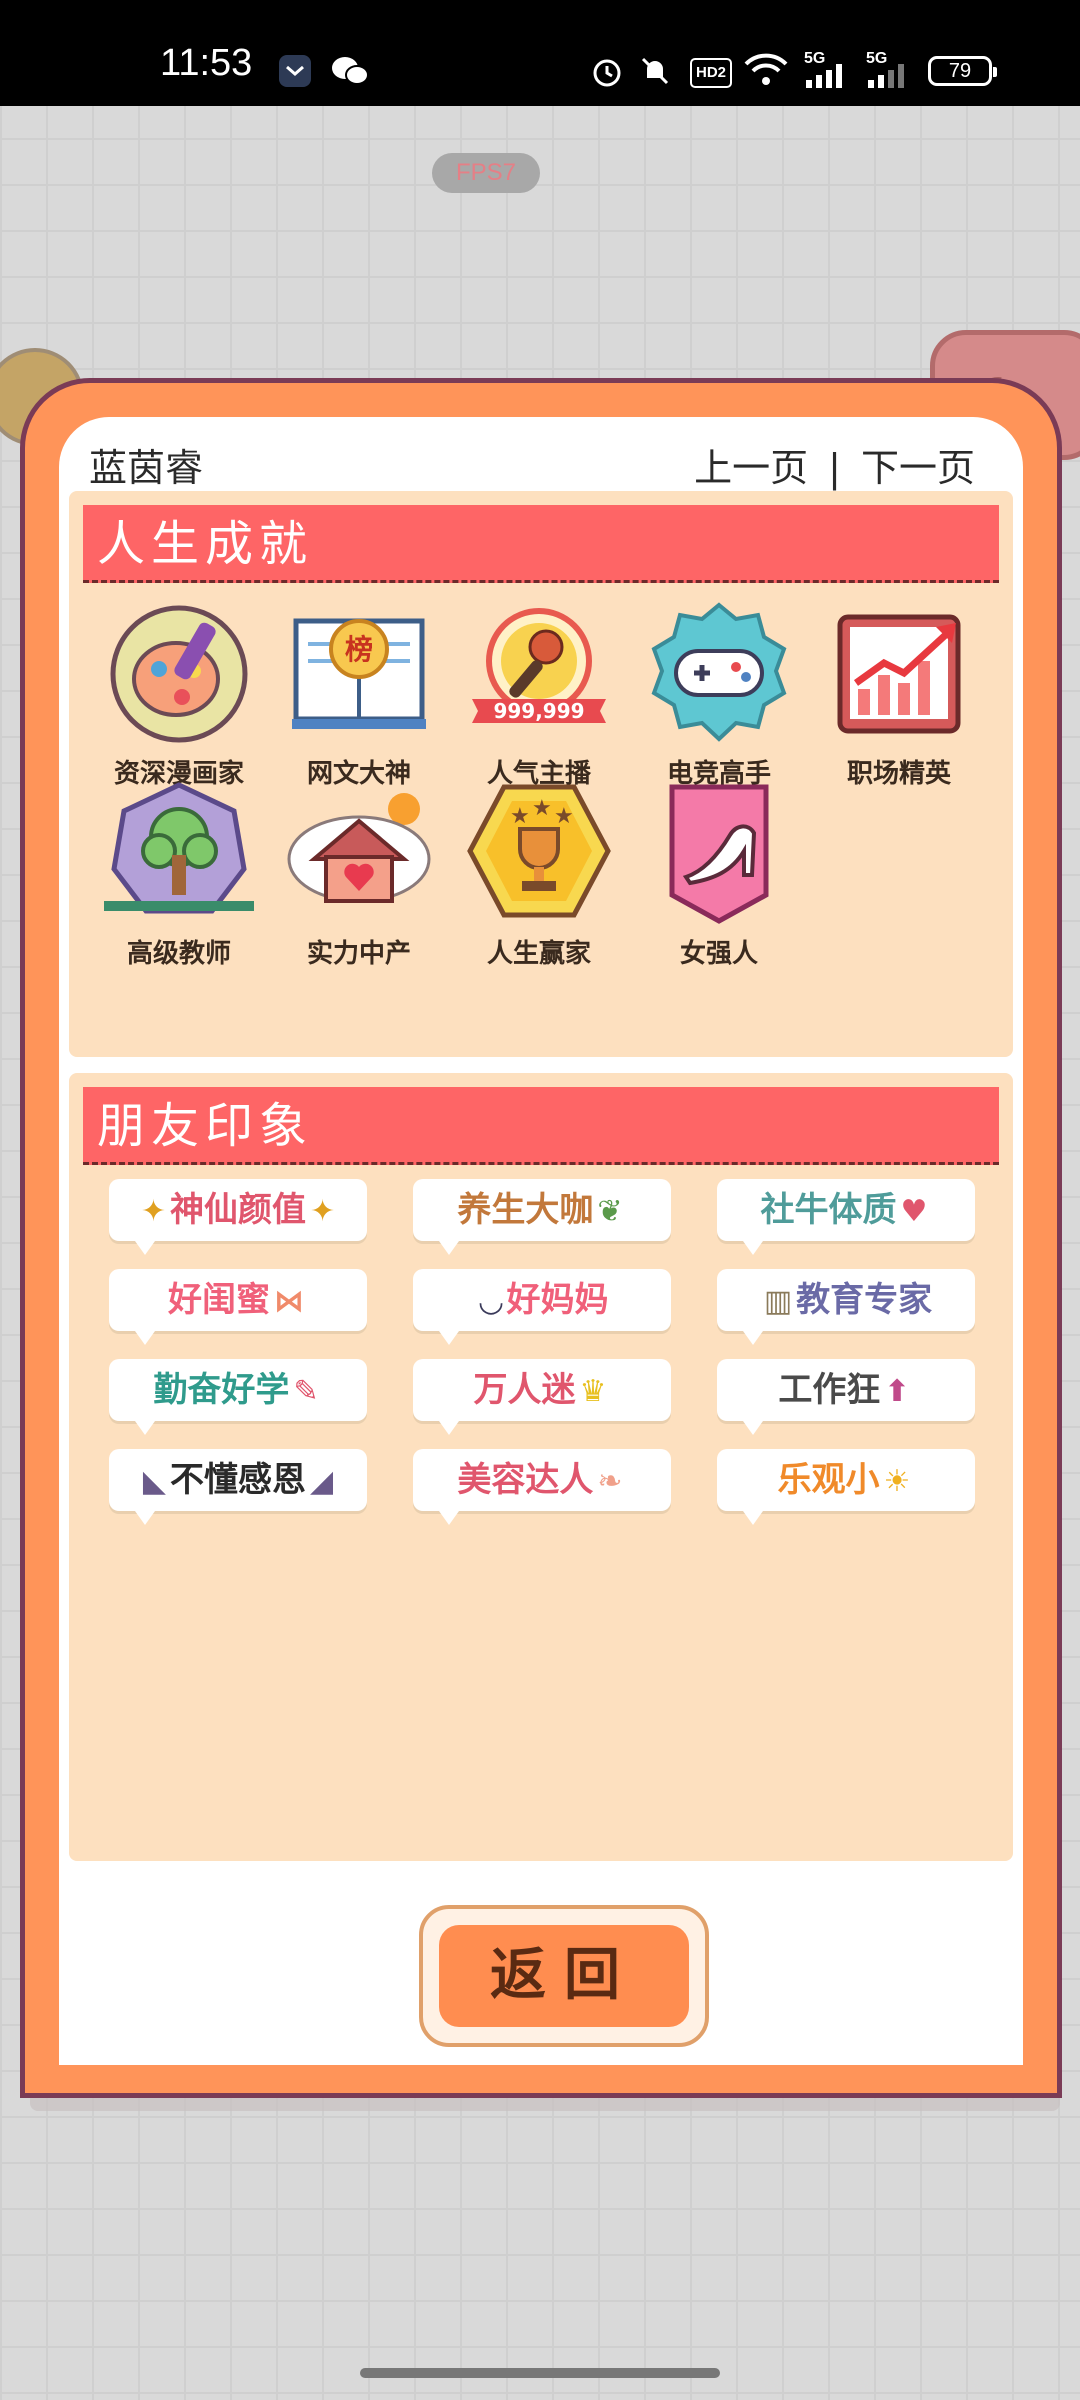  What do you see at coordinates (525, 1210) in the screenshot?
I see `impression-label: 养生大咖` at bounding box center [525, 1210].